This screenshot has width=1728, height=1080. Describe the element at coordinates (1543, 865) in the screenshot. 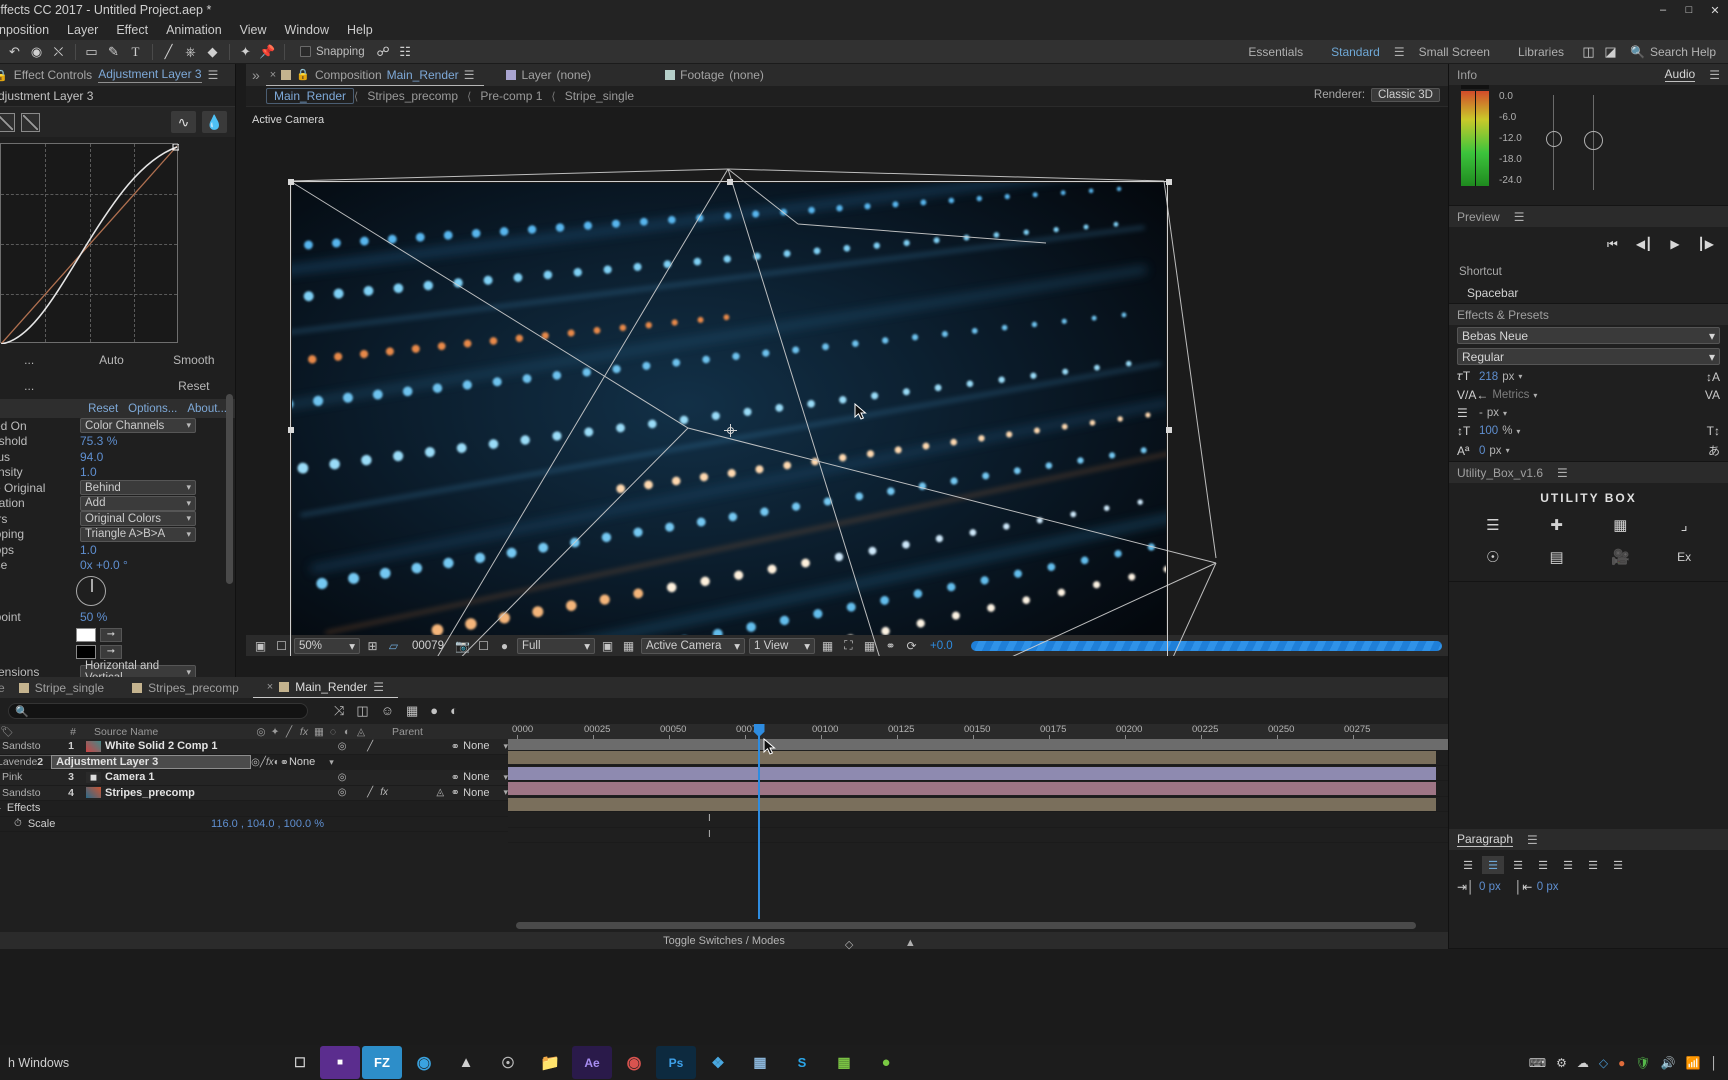

I see `justify-last-left-icon: ☰` at that location.